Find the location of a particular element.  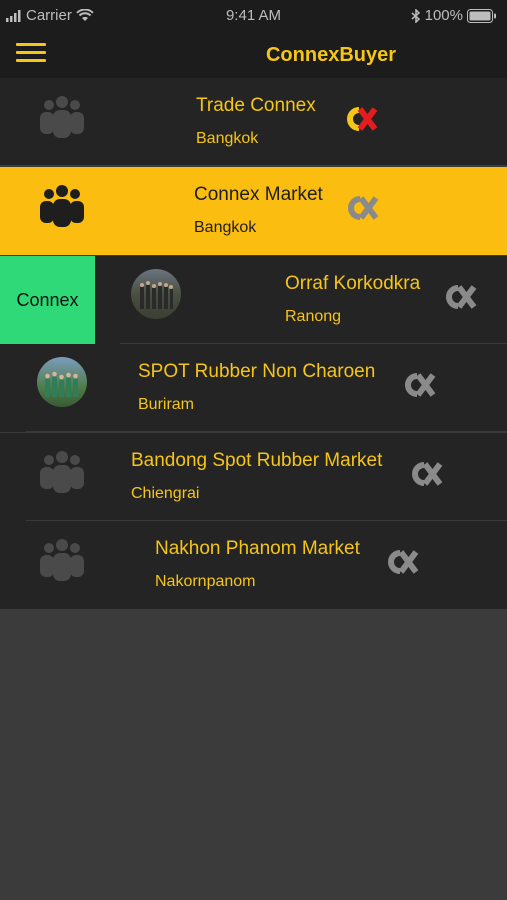

market-name: Nakhon Phanom Market is located at coordinates (257, 548).